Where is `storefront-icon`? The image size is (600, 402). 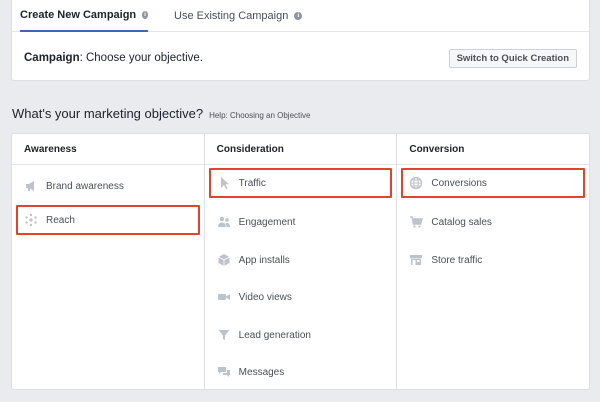
storefront-icon is located at coordinates (416, 260).